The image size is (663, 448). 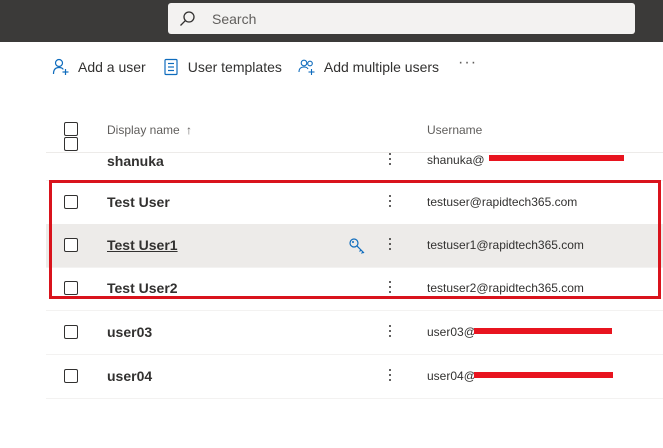 What do you see at coordinates (143, 130) in the screenshot?
I see `display-name-header-label: Display name` at bounding box center [143, 130].